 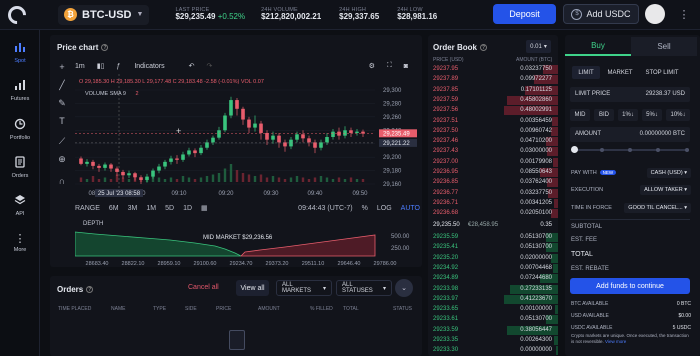 What do you see at coordinates (586, 72) in the screenshot?
I see `order-type-limit: LIMIT` at bounding box center [586, 72].